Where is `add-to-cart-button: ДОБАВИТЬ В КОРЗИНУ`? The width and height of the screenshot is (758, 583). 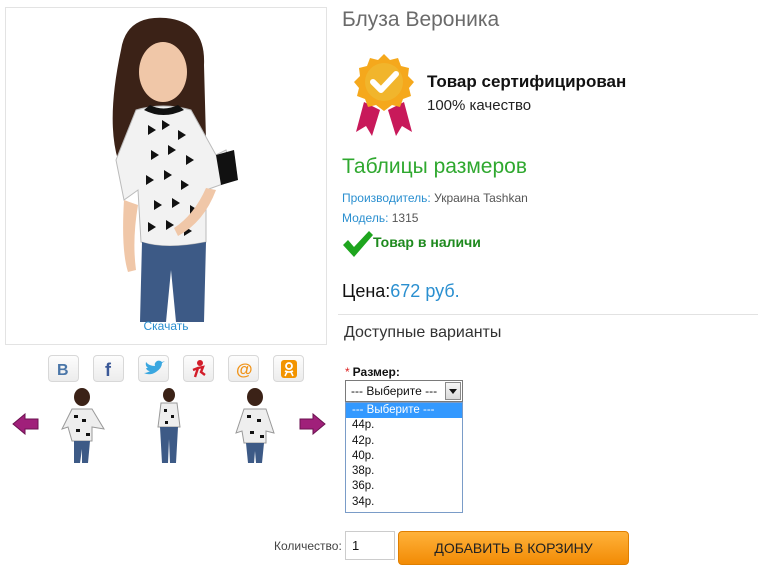
add-to-cart-button: ДОБАВИТЬ В КОРЗИНУ is located at coordinates (513, 548).